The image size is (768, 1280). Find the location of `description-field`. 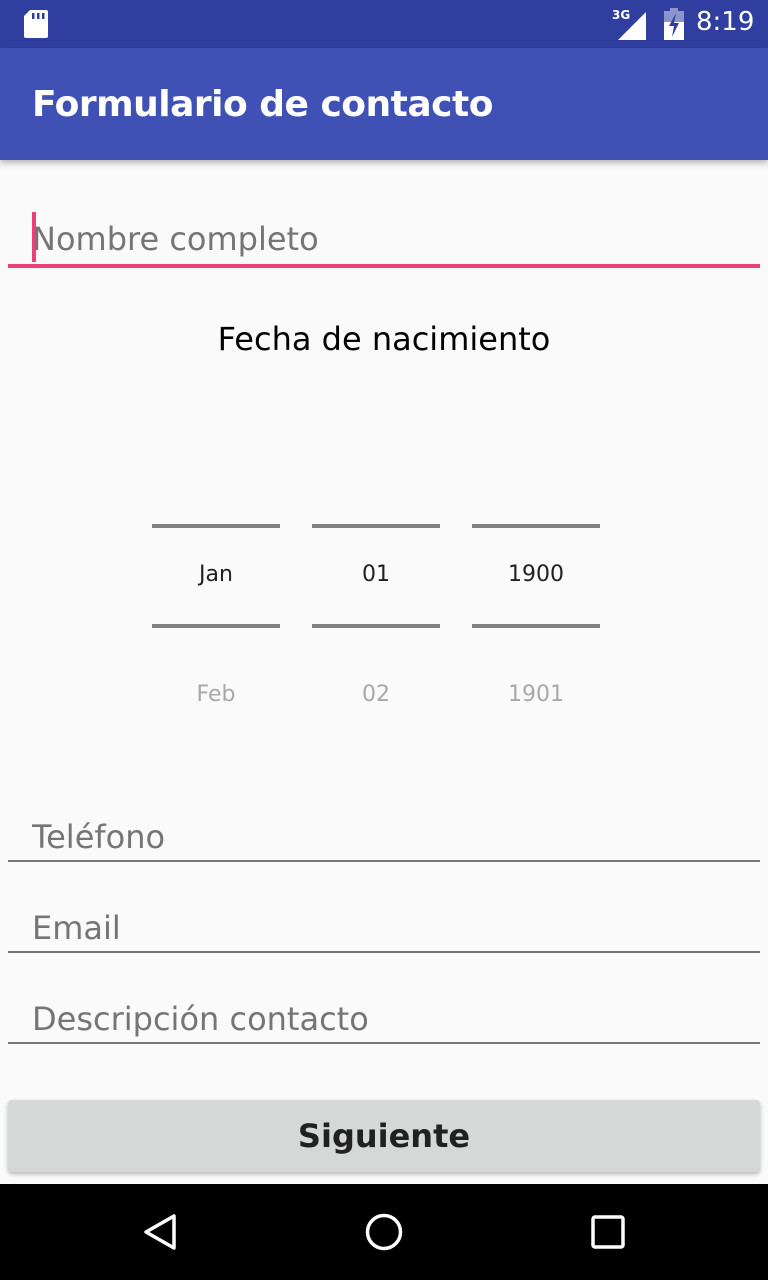

description-field is located at coordinates (384, 1020).